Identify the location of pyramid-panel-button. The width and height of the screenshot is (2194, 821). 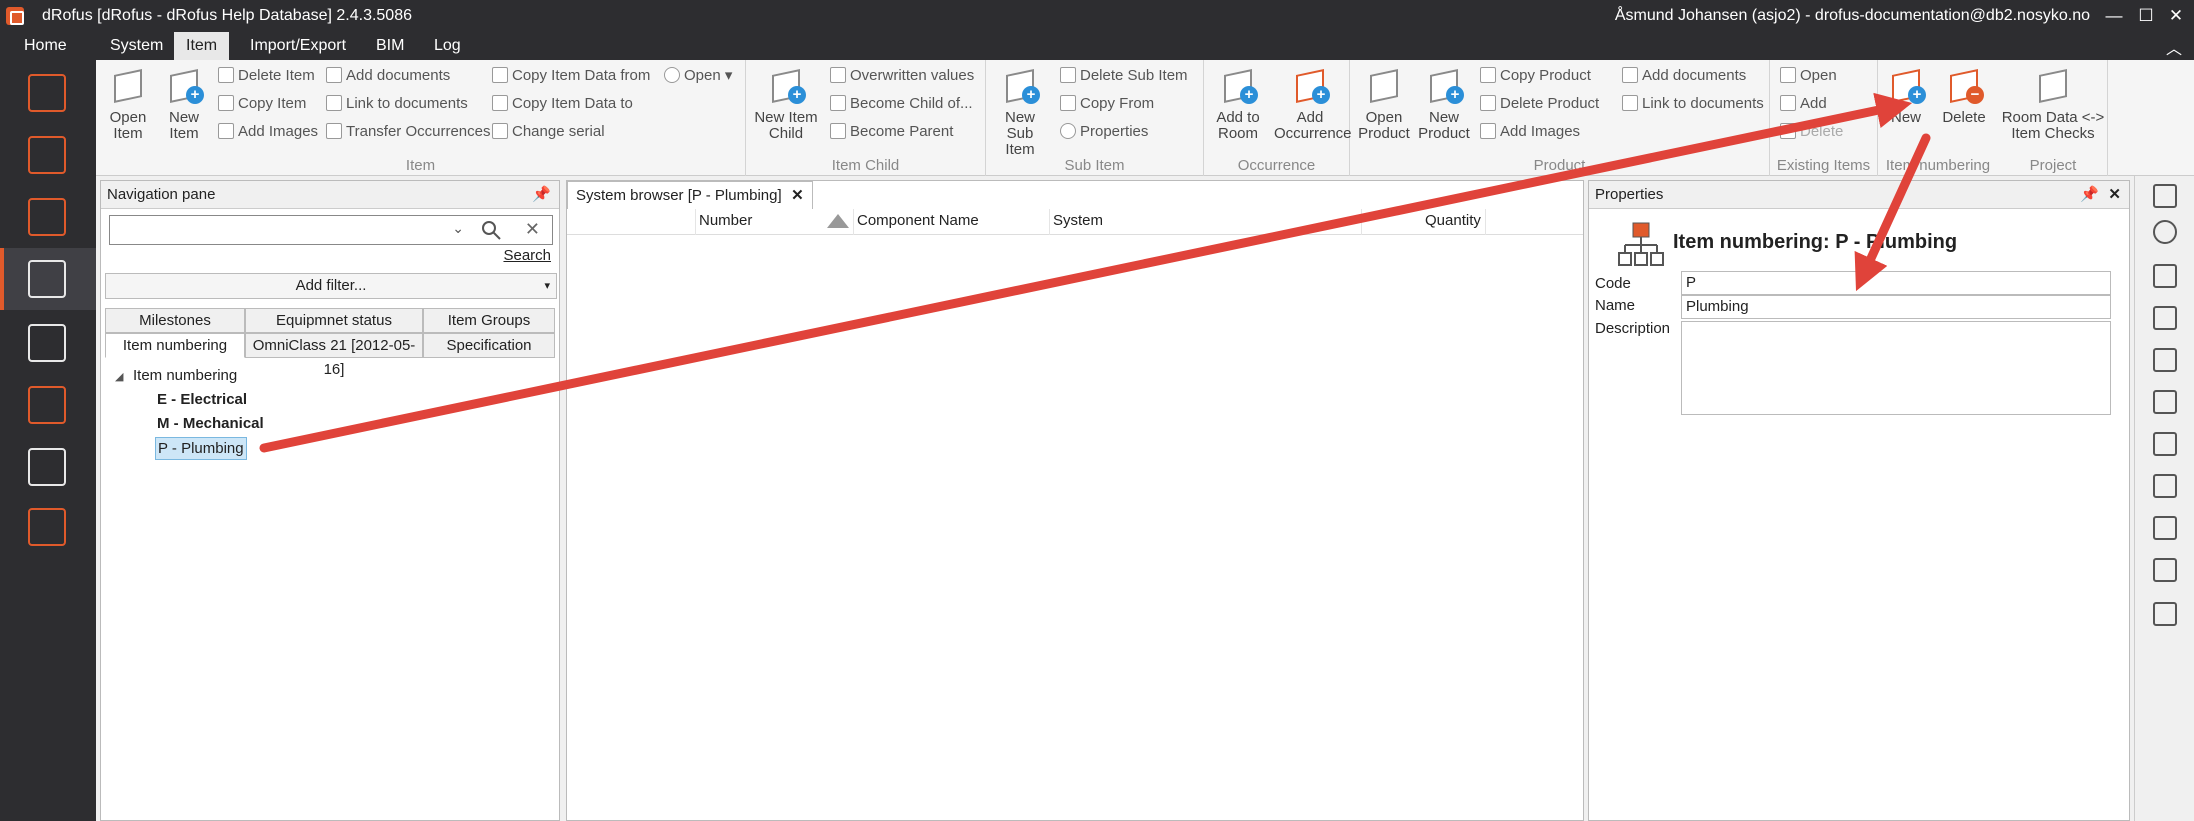
(2165, 444).